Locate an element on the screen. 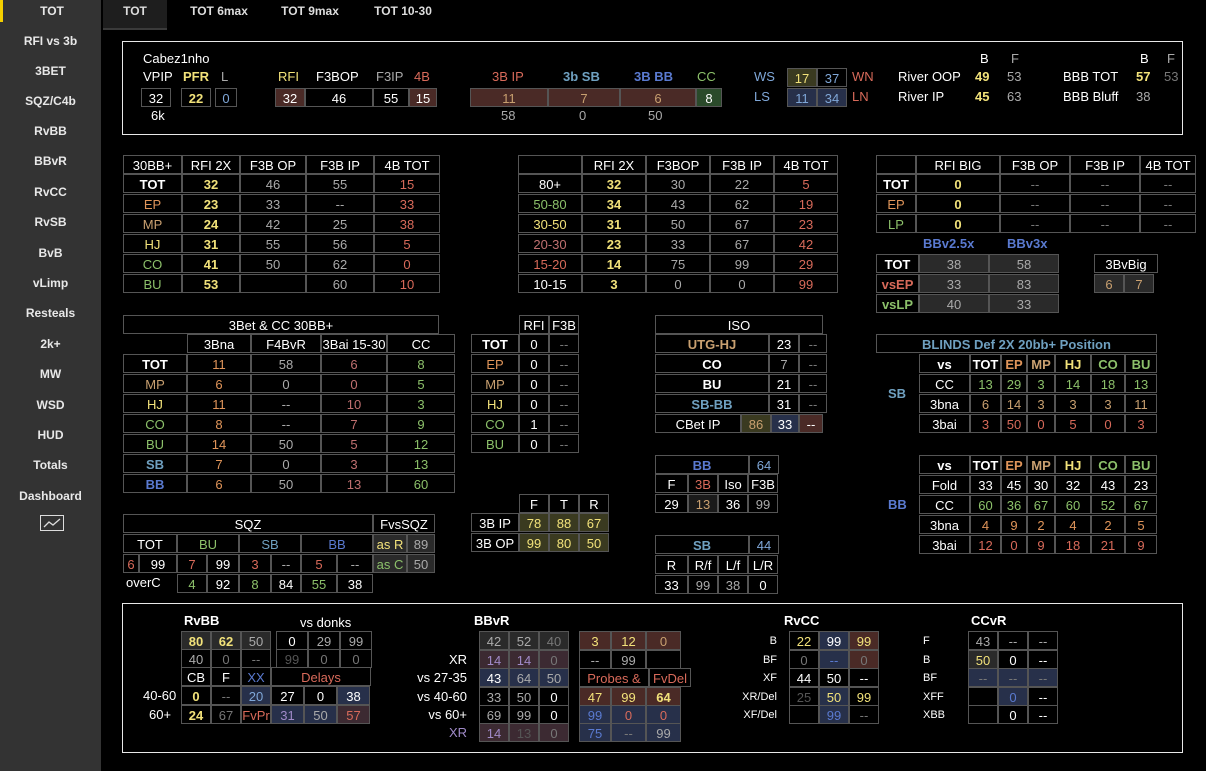 This screenshot has width=1206, height=771. stat-cell: SB is located at coordinates (702, 544).